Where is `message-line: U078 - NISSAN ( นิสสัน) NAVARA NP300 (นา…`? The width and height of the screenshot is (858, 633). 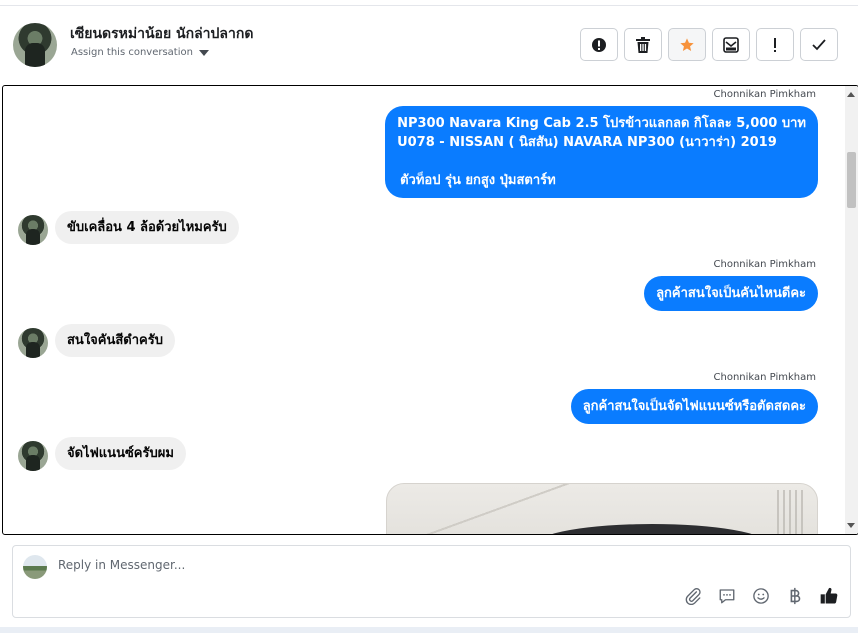 message-line: U078 - NISSAN ( นิสสัน) NAVARA NP300 (นา… is located at coordinates (587, 142).